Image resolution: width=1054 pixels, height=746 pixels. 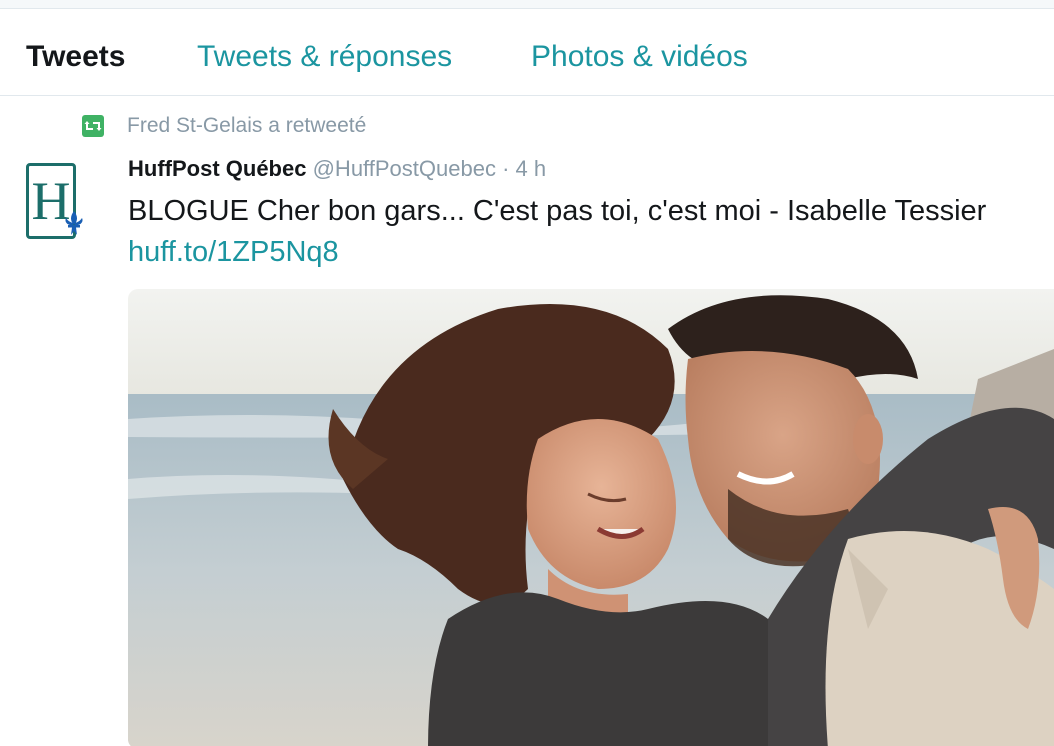 What do you see at coordinates (639, 57) in the screenshot?
I see `tab-photos-videos: Photos & vidéos` at bounding box center [639, 57].